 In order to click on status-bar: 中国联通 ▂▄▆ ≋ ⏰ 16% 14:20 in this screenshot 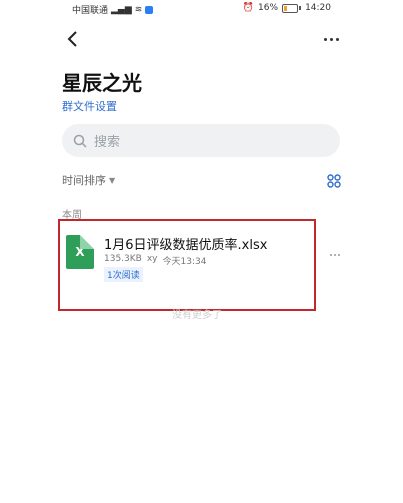, I will do `click(201, 10)`.